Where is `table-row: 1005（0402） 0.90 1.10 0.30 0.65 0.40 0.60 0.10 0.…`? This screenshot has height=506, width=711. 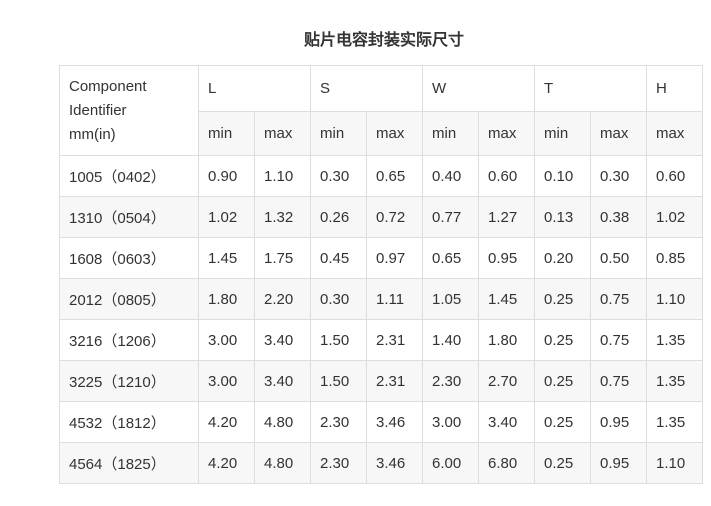 table-row: 1005（0402） 0.90 1.10 0.30 0.65 0.40 0.60 0.10 0.… is located at coordinates (381, 176).